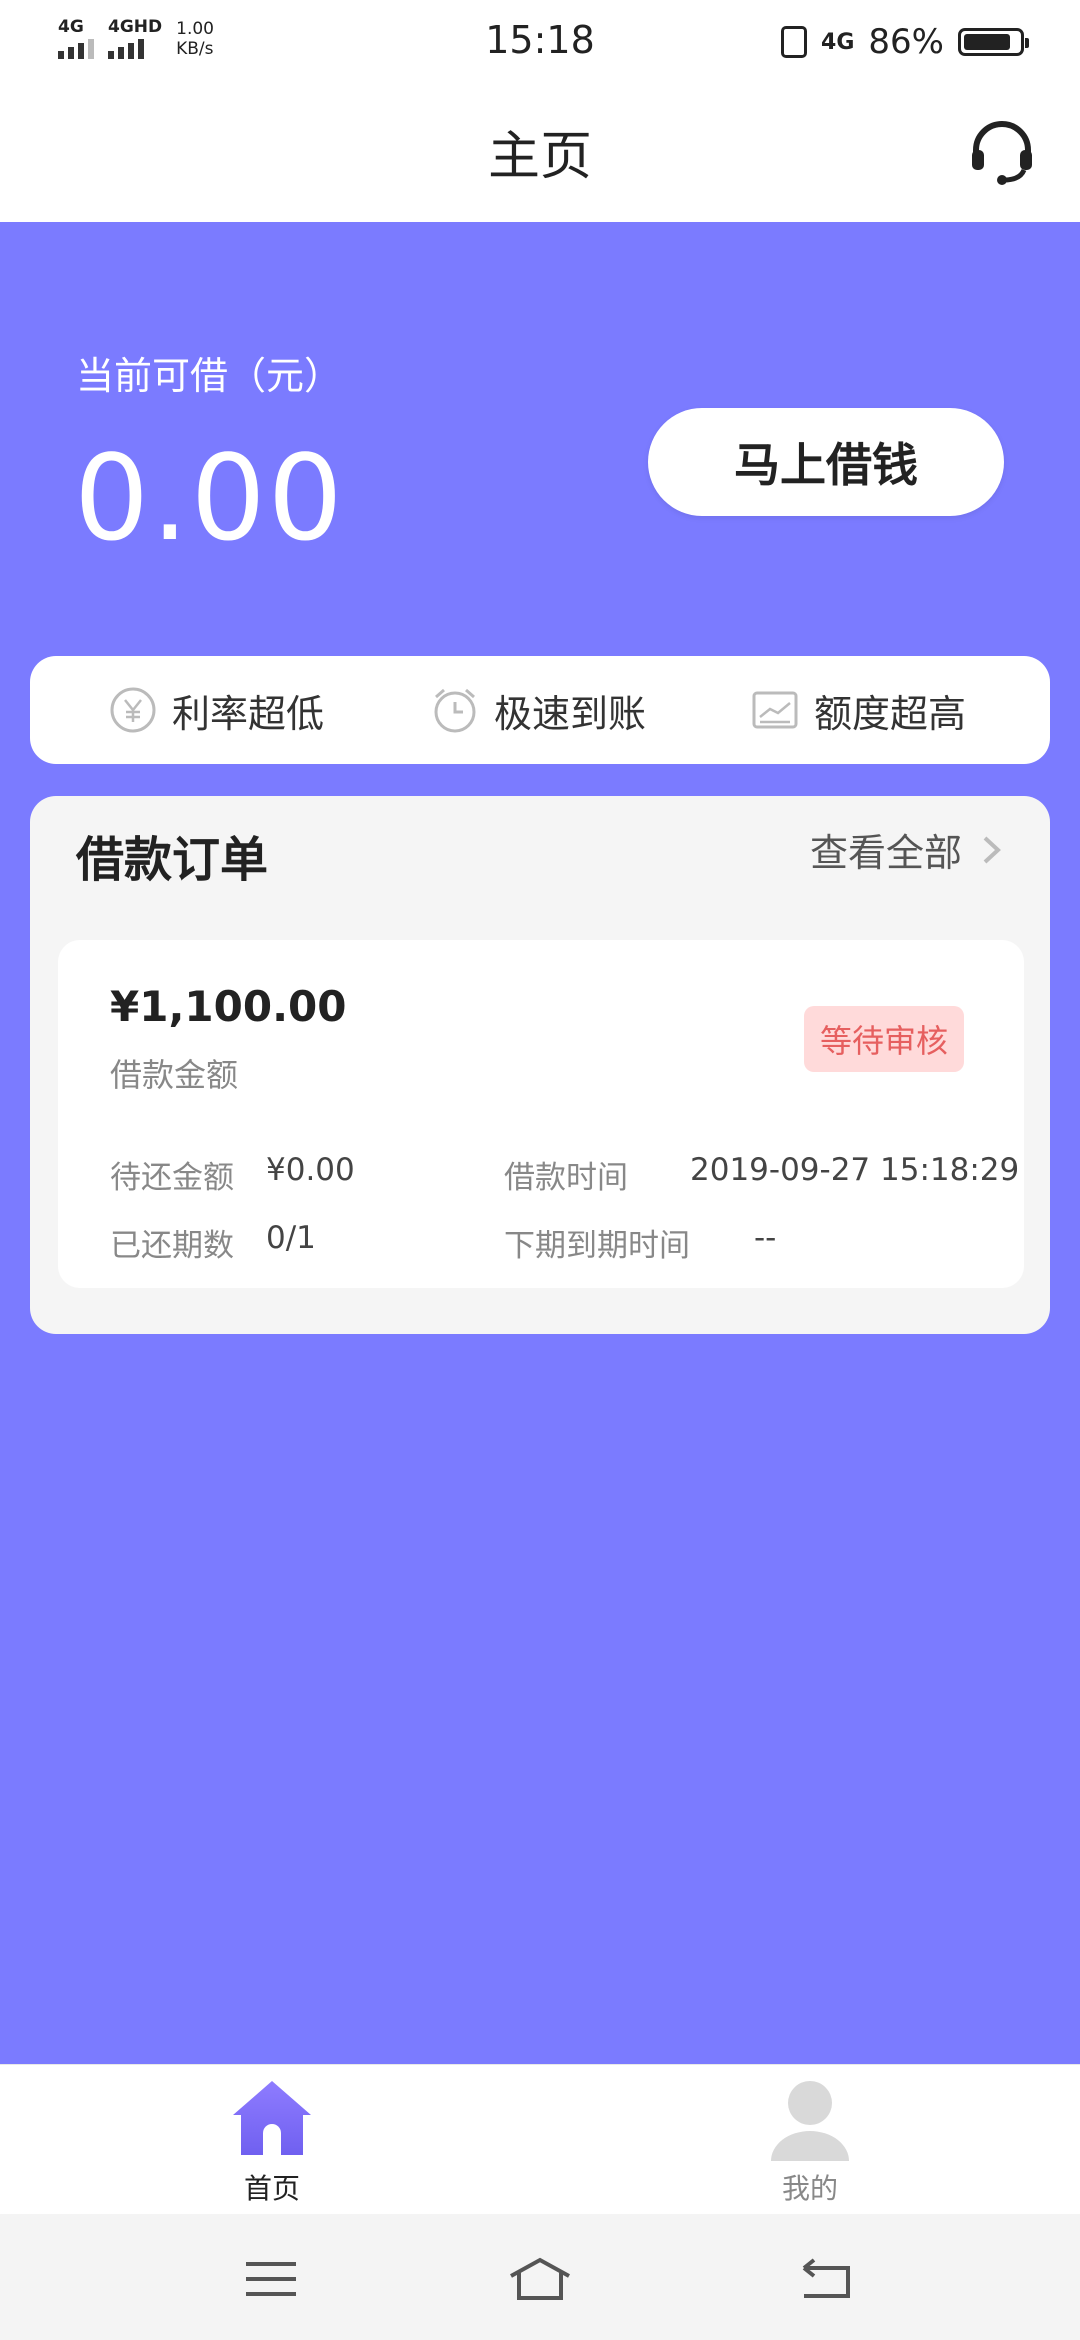 The image size is (1080, 2340). What do you see at coordinates (228, 1006) in the screenshot?
I see `loan-amount: ¥1,100.00` at bounding box center [228, 1006].